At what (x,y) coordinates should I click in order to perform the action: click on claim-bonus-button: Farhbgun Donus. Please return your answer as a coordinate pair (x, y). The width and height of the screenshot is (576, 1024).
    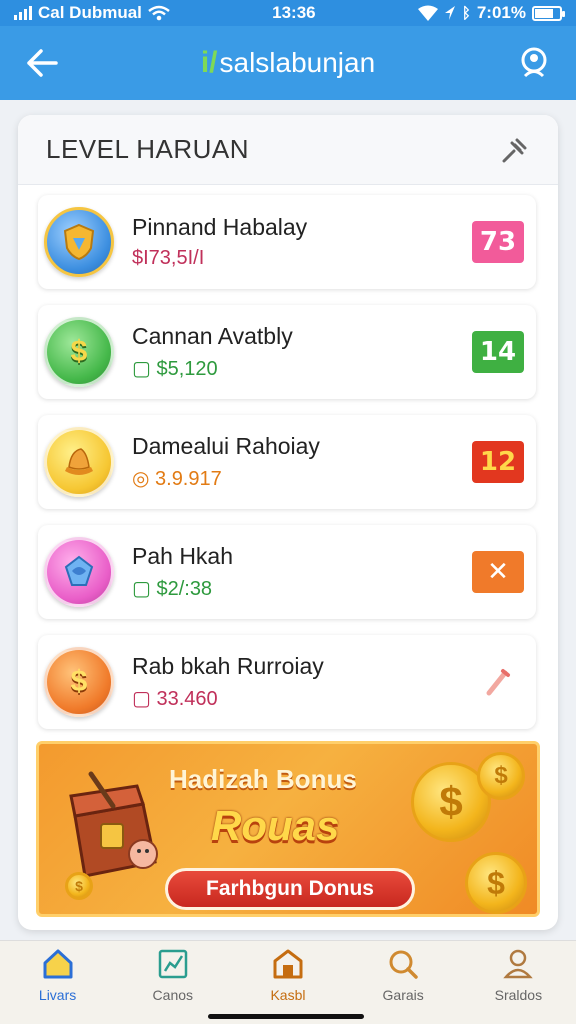
    Looking at the image, I should click on (290, 889).